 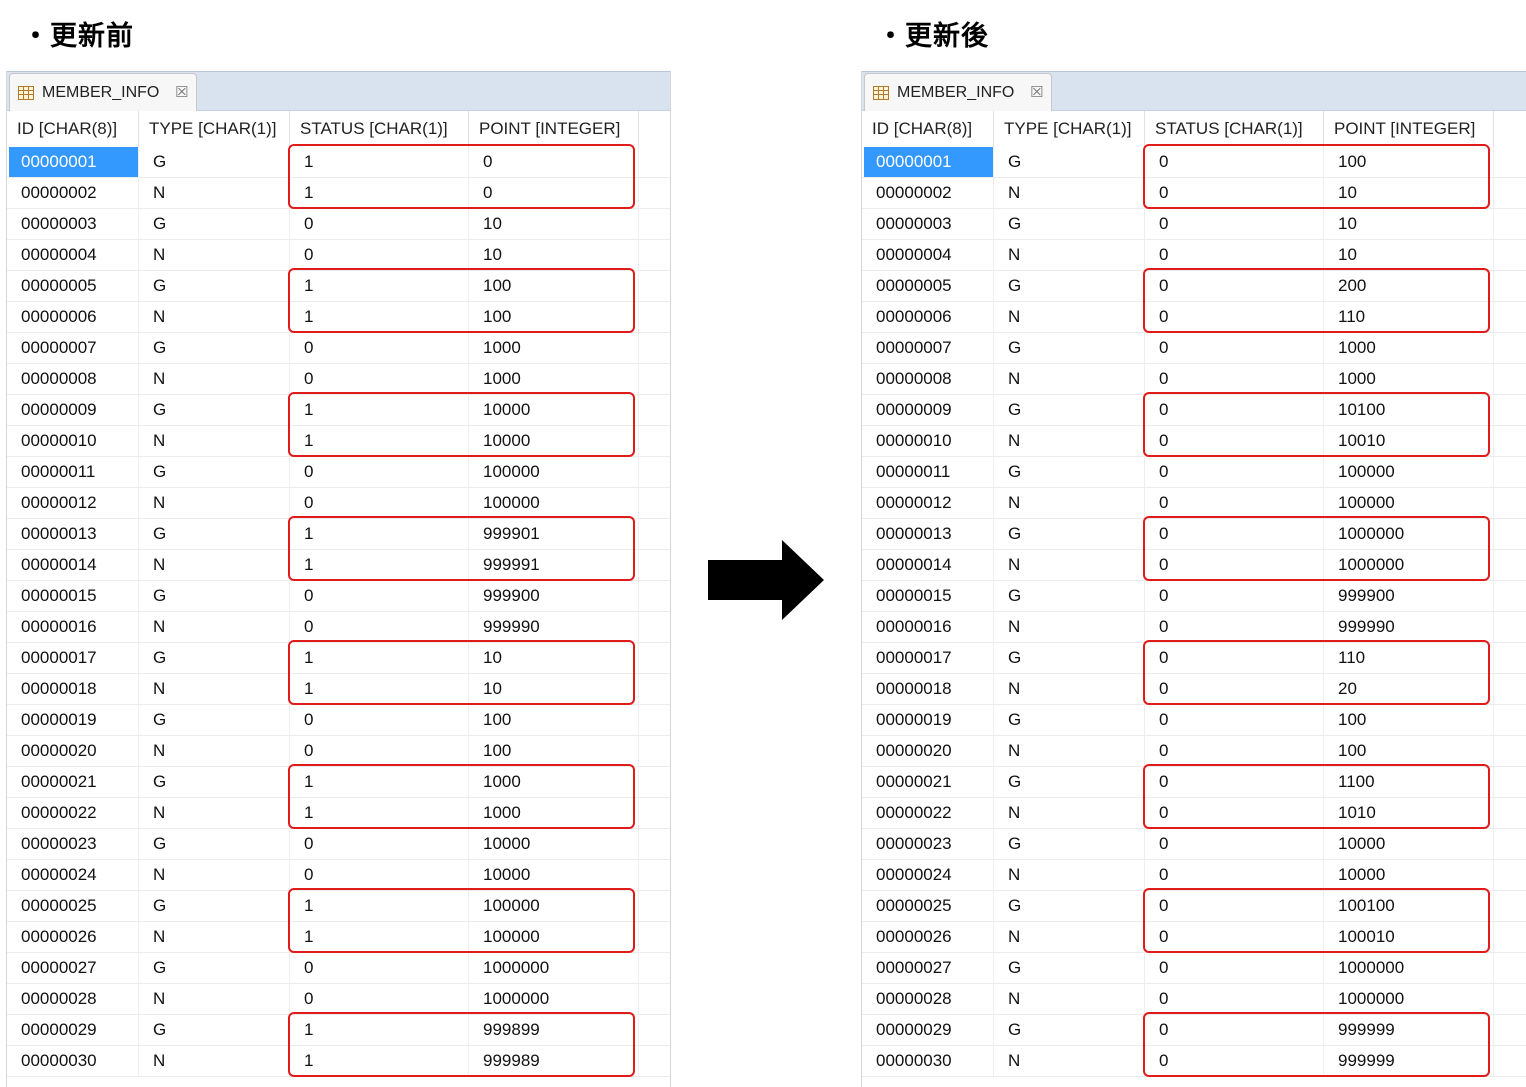 What do you see at coordinates (929, 441) in the screenshot?
I see `cell-id: 00000010` at bounding box center [929, 441].